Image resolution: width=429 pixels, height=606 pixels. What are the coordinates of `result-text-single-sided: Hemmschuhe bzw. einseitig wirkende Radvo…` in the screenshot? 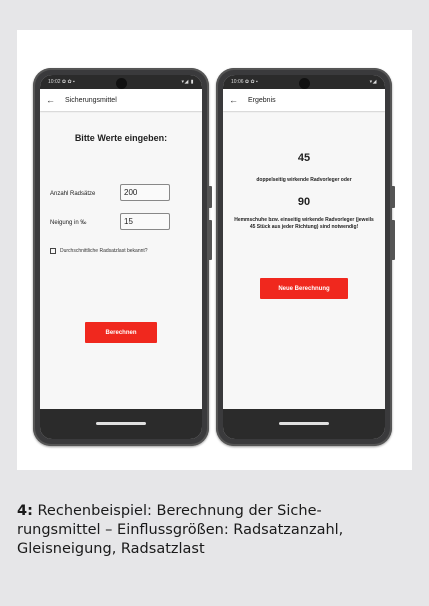 It's located at (304, 223).